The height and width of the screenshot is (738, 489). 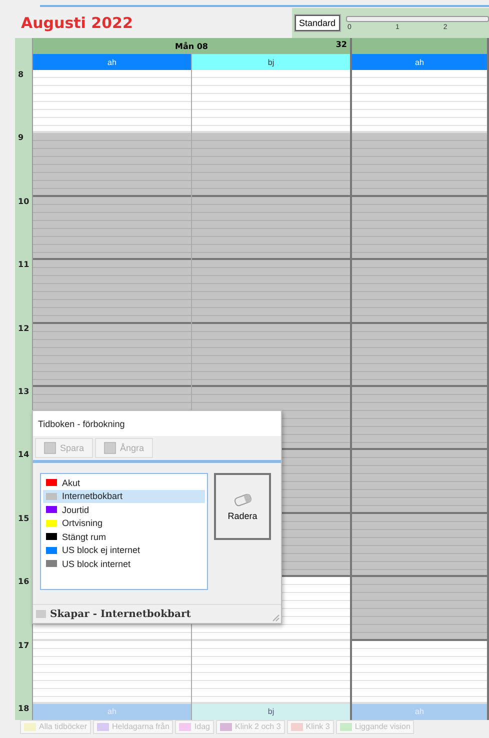 What do you see at coordinates (21, 138) in the screenshot?
I see `hour-label: 9` at bounding box center [21, 138].